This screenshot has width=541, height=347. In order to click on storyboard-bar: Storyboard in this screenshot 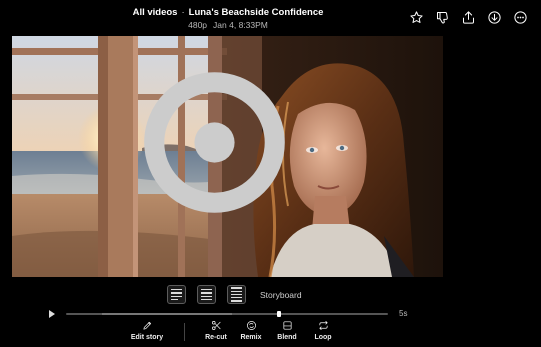, I will do `click(234, 294)`.